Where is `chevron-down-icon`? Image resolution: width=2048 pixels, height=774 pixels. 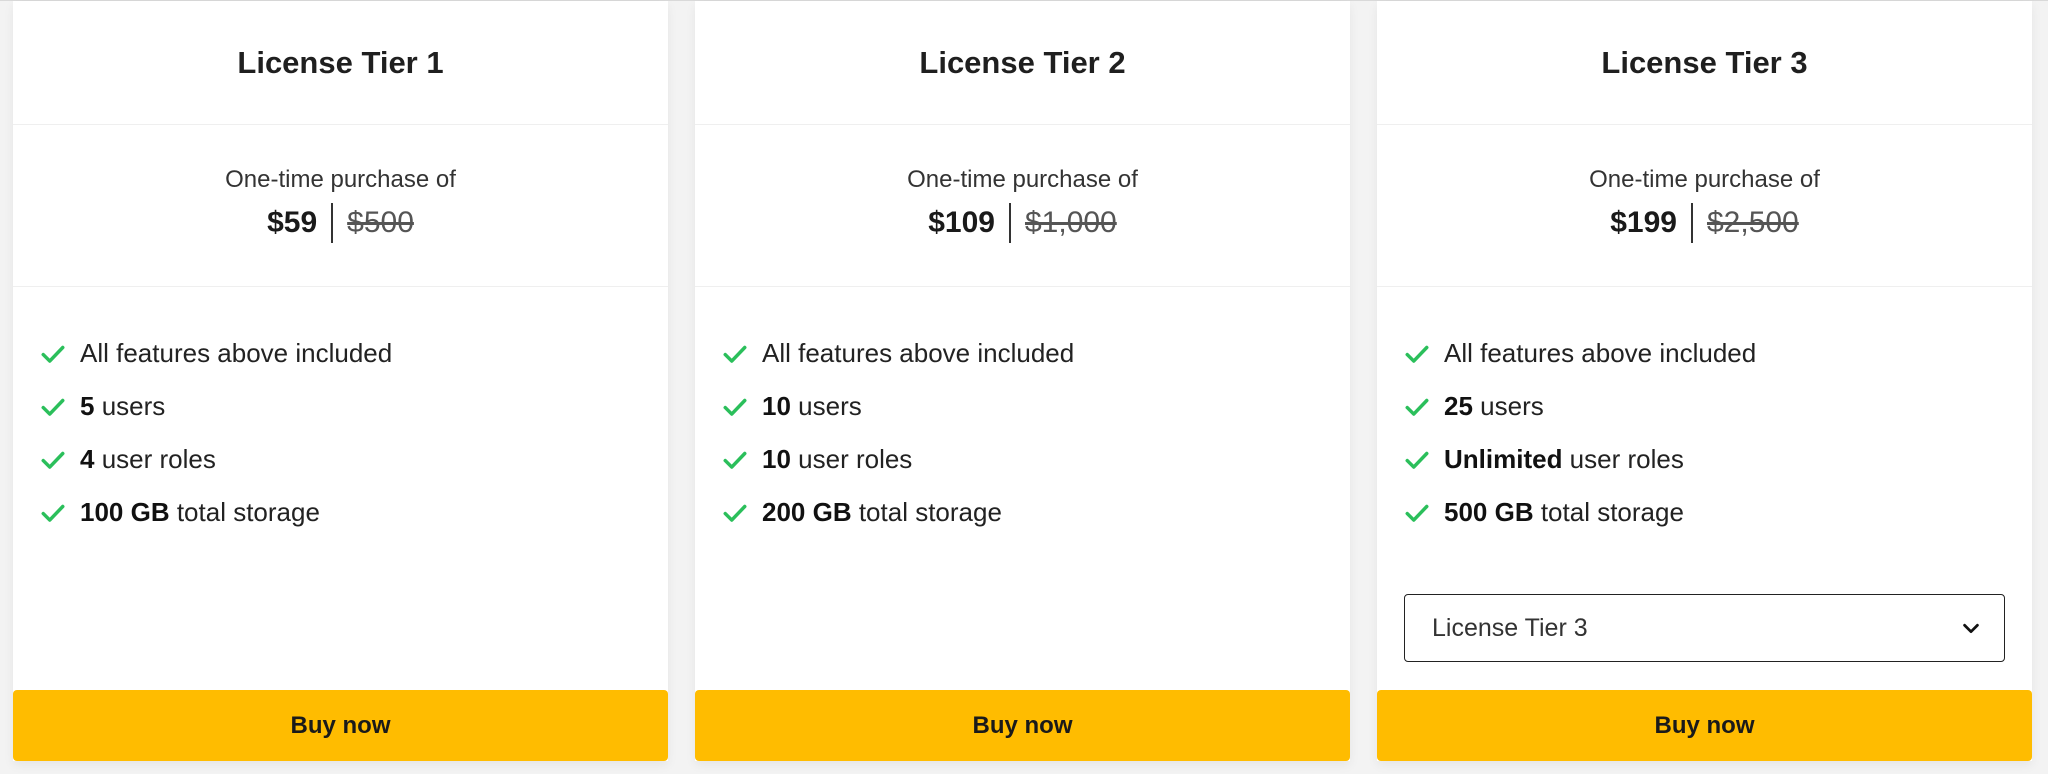
chevron-down-icon is located at coordinates (1971, 628).